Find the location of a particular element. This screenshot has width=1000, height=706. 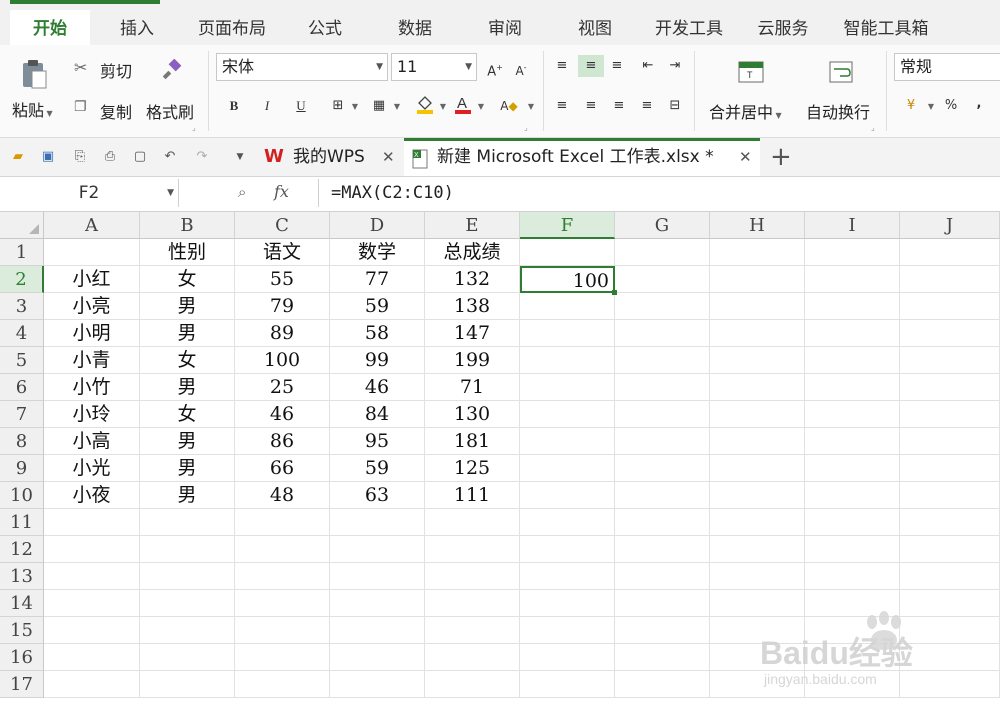

cell-e8: 181 is located at coordinates (472, 441).